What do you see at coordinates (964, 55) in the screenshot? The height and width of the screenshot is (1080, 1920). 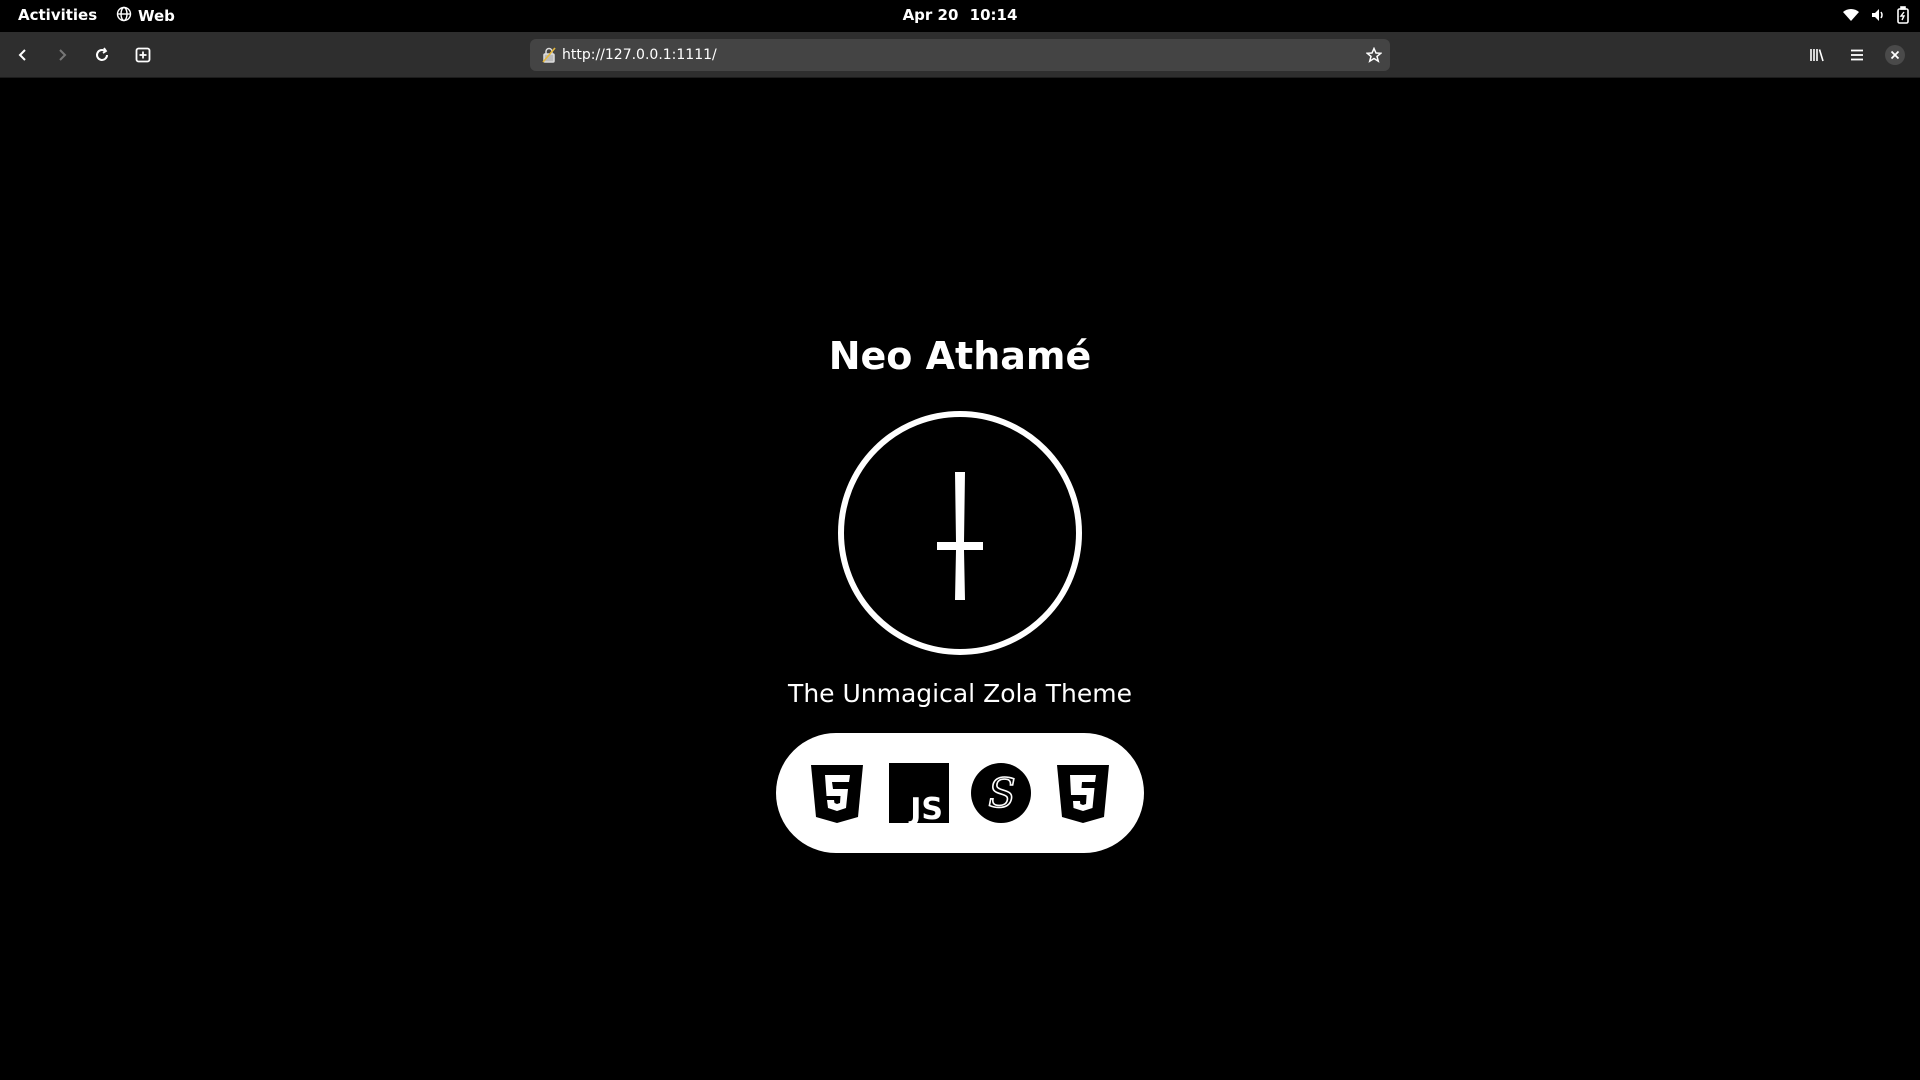 I see `url-text: http://127.0.0.1:1111/` at bounding box center [964, 55].